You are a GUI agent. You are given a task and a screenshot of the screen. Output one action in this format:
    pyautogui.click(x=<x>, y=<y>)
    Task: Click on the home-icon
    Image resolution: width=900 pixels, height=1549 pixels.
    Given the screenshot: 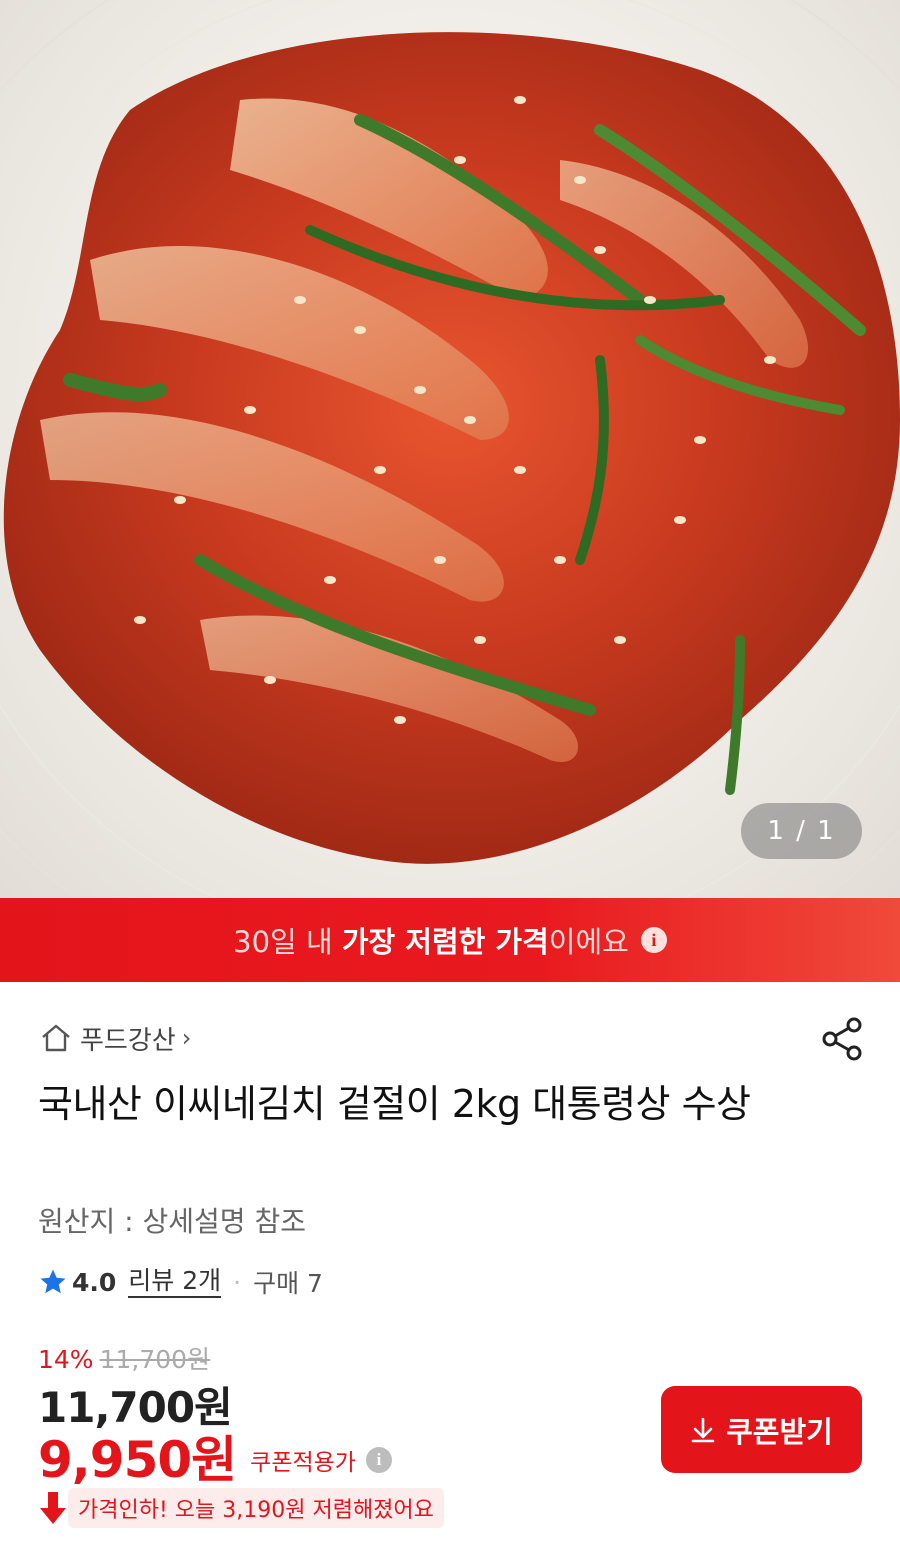 What is the action you would take?
    pyautogui.click(x=56, y=1038)
    